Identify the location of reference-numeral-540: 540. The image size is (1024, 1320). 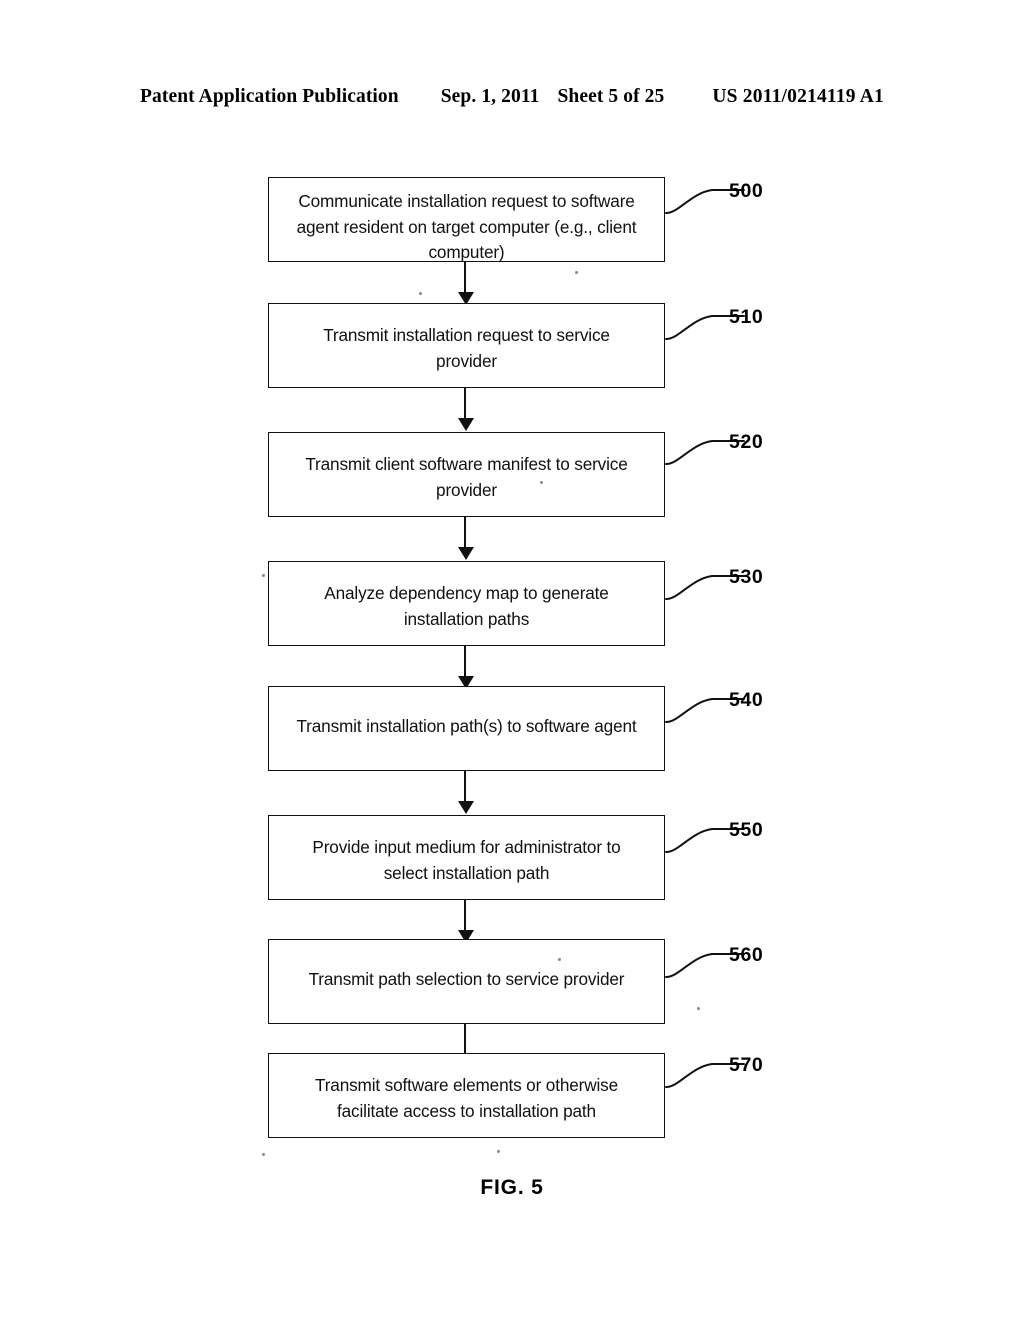
(746, 700).